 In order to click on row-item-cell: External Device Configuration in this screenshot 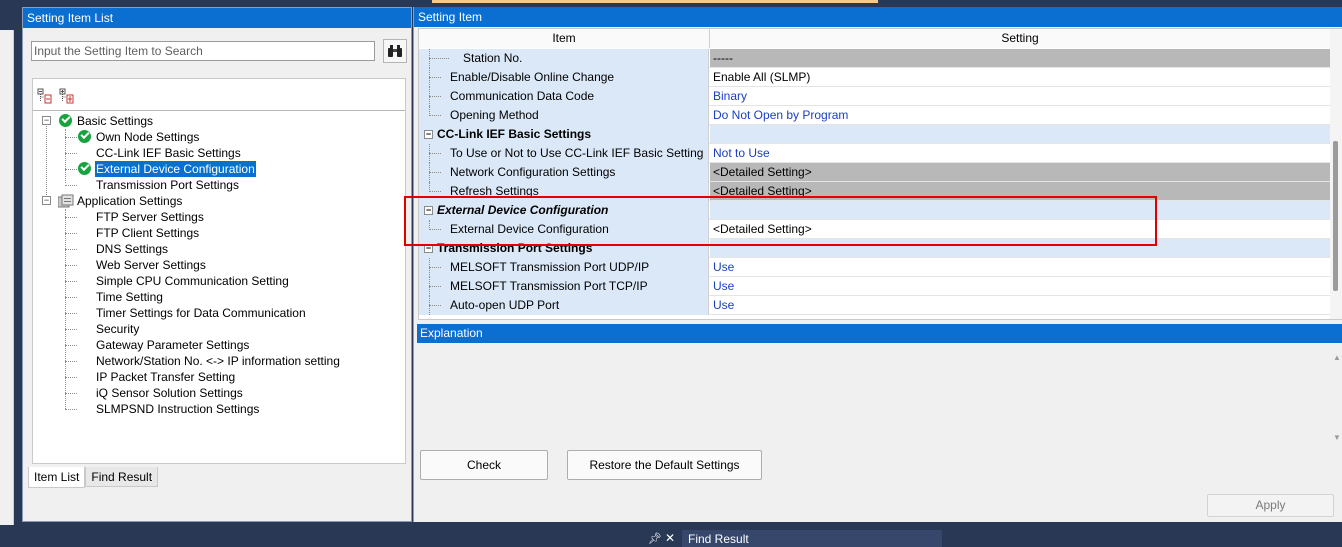, I will do `click(564, 229)`.